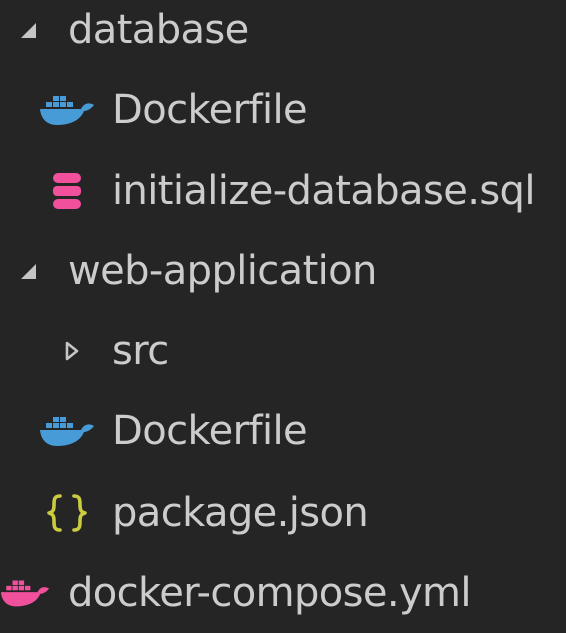 The height and width of the screenshot is (633, 566). I want to click on tree-item-label: docker-compose.yml, so click(270, 593).